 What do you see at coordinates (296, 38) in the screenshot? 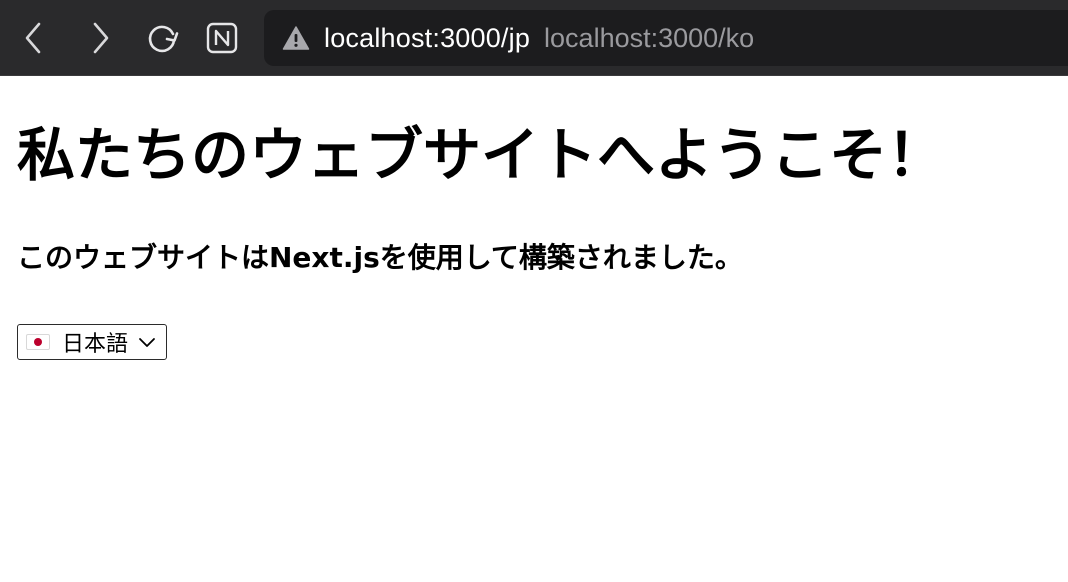
I see `warning-icon` at bounding box center [296, 38].